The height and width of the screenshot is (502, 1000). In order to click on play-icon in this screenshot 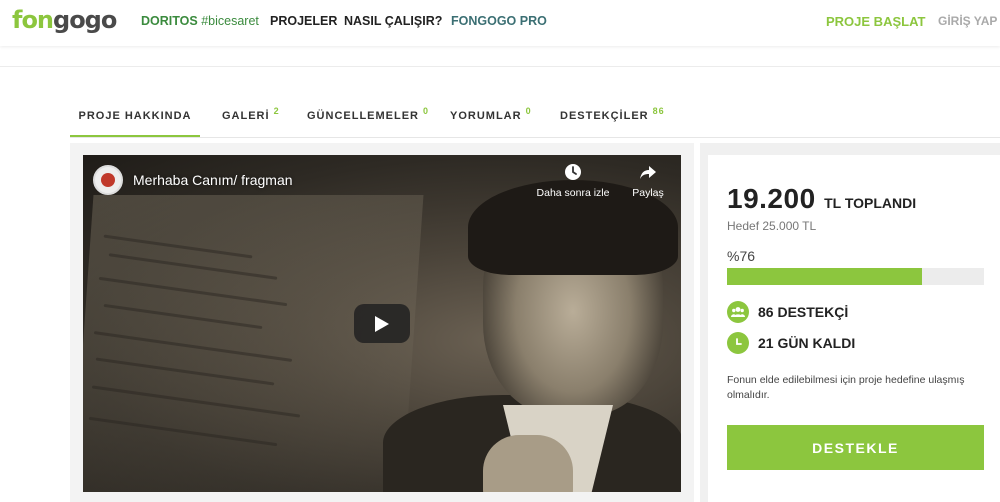, I will do `click(382, 323)`.